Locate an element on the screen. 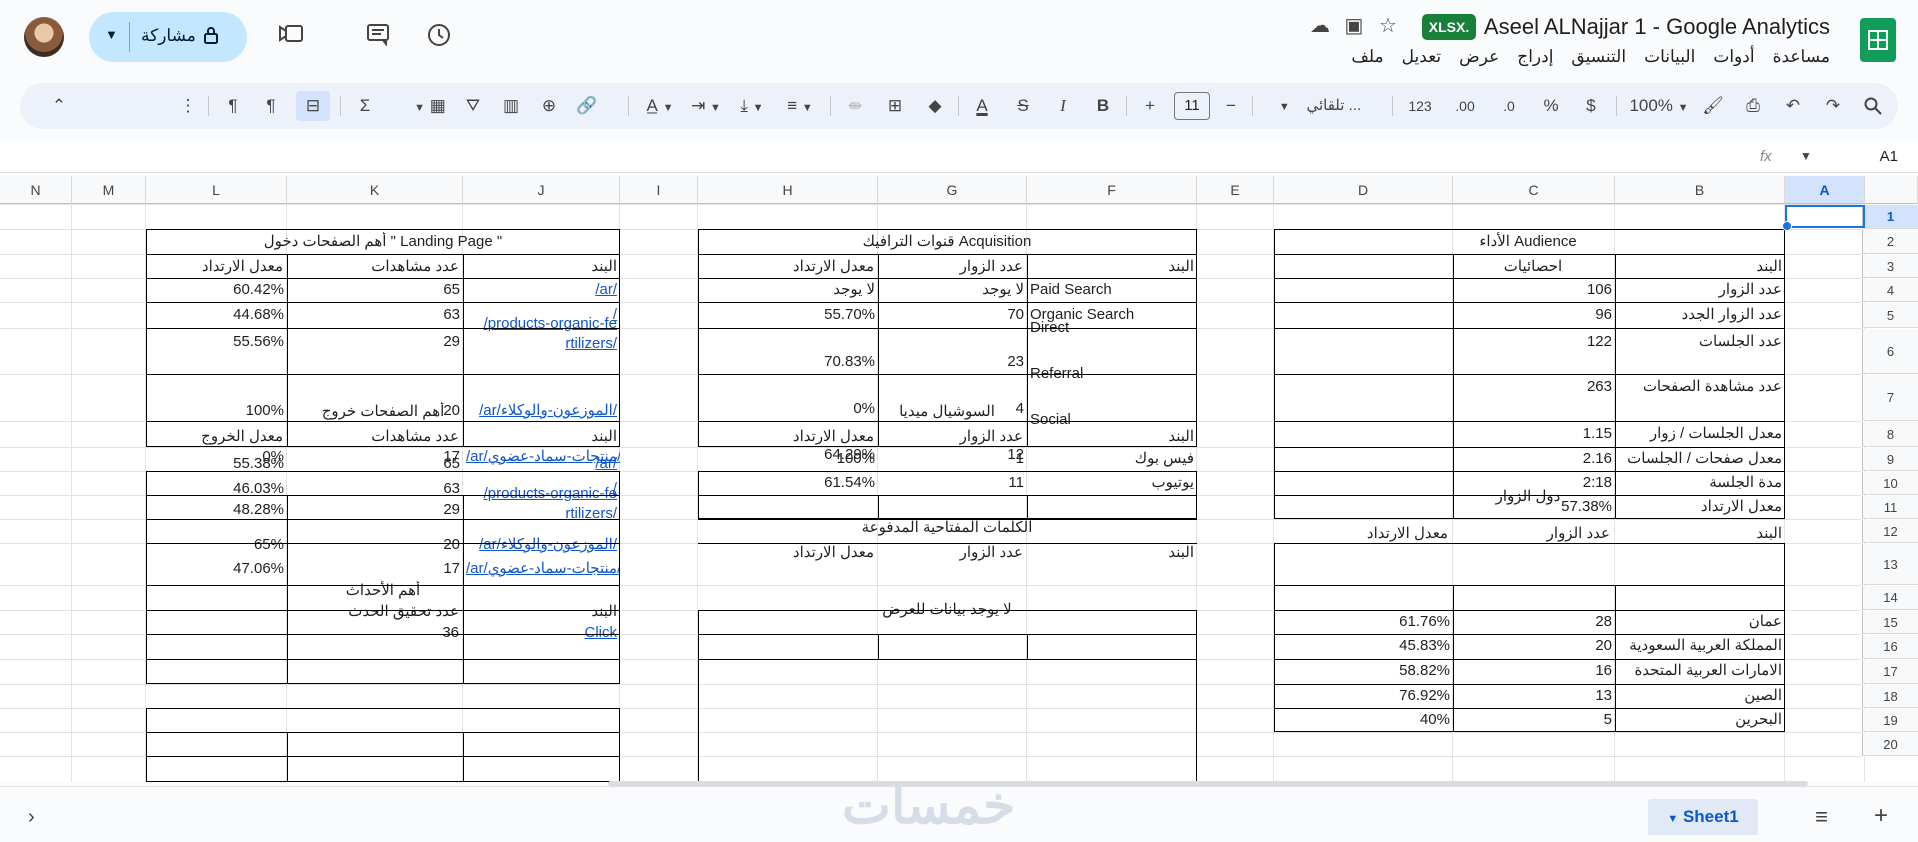 The width and height of the screenshot is (1918, 842). acquisition-row-bounce: لا يوجد is located at coordinates (788, 290).